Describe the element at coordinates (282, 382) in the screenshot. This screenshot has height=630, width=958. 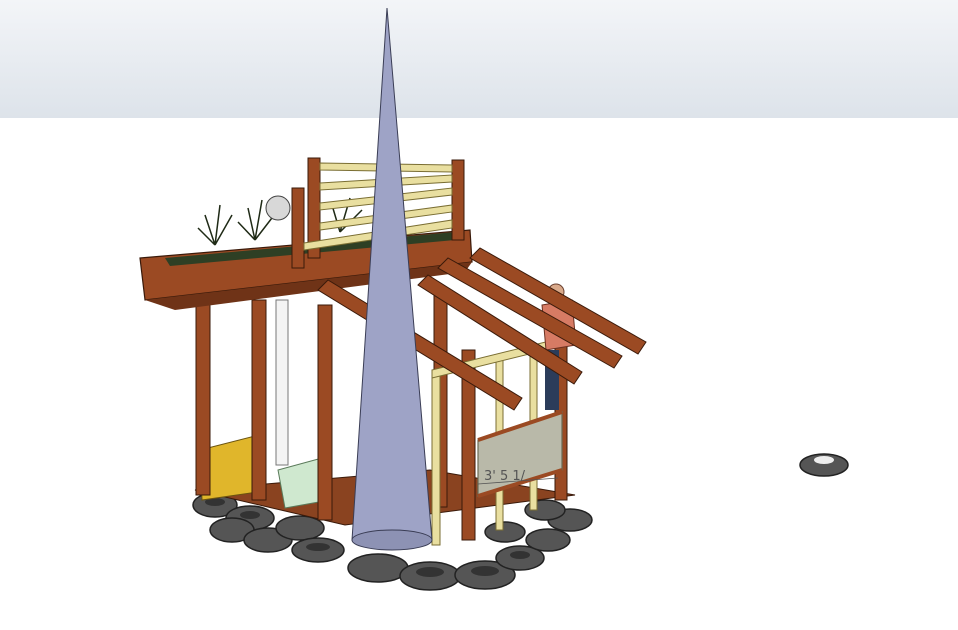
I see `white-pipe` at that location.